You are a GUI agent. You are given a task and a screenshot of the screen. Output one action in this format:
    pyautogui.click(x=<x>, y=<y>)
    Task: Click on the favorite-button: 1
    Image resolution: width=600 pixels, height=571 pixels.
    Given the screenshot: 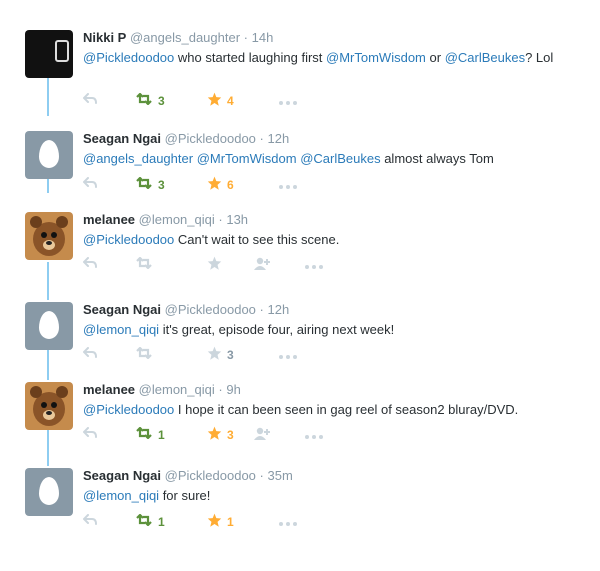 What is the action you would take?
    pyautogui.click(x=220, y=522)
    